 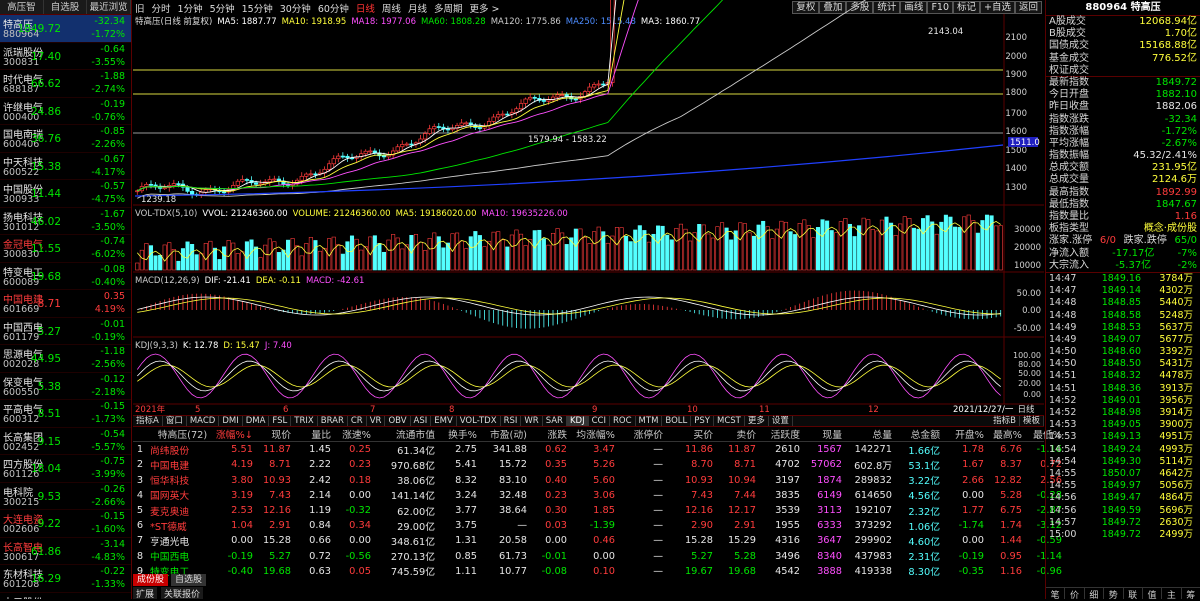 What do you see at coordinates (65, 441) in the screenshot?
I see `watchlist-item: 长高集团 002452 9.15 -0.54 -5.57%` at bounding box center [65, 441].